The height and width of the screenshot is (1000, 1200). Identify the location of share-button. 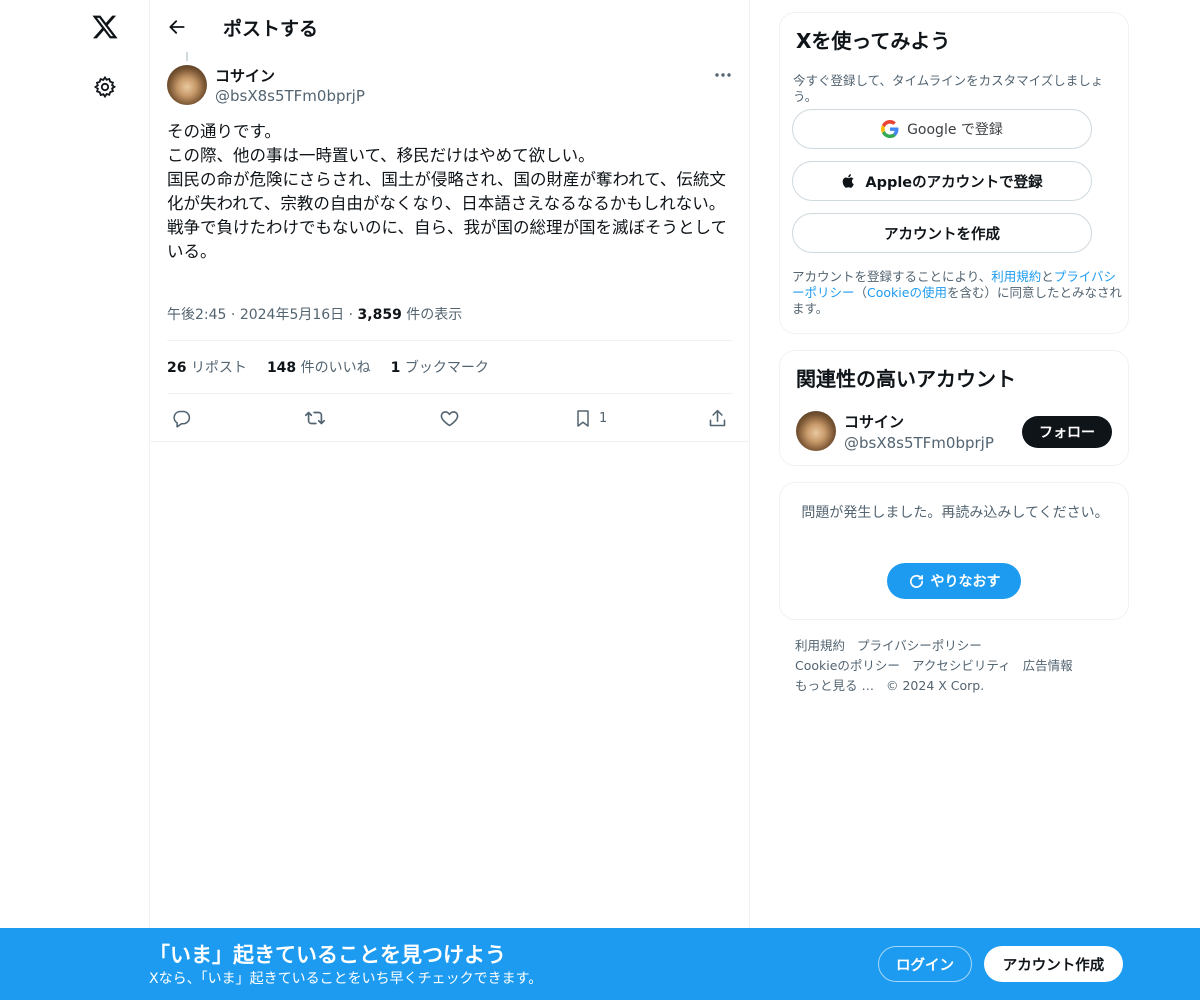
(717, 418).